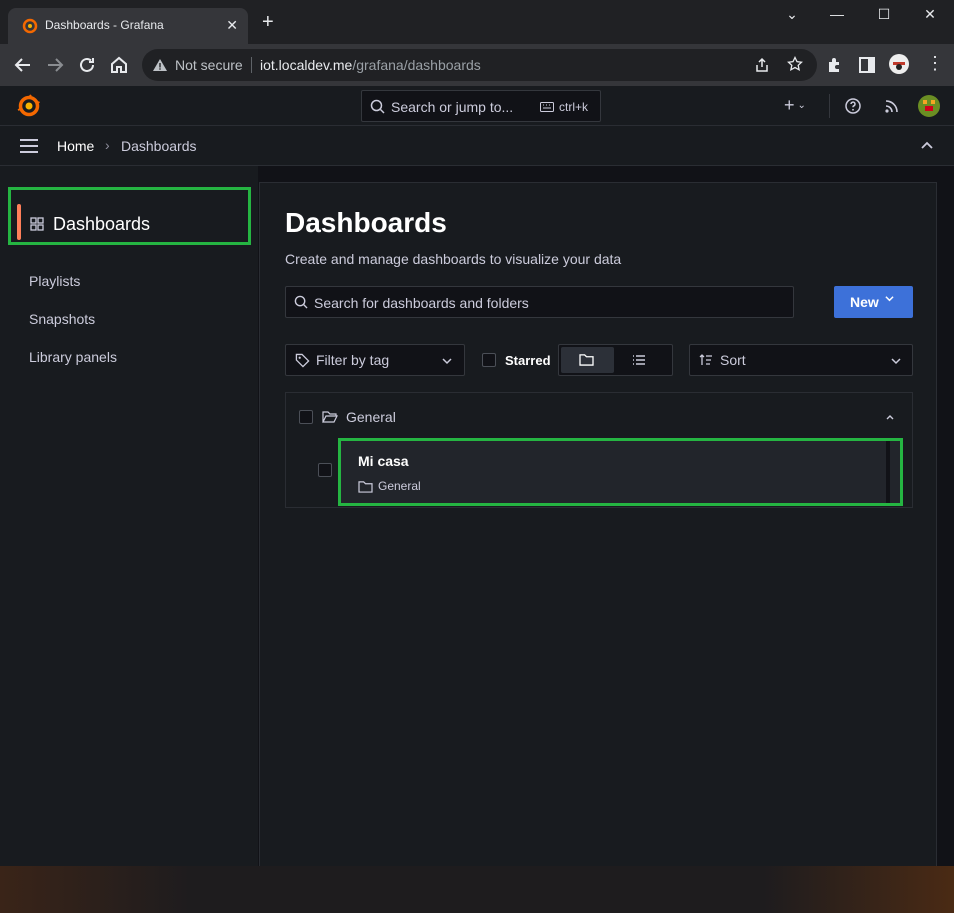  What do you see at coordinates (864, 302) in the screenshot?
I see `new-button-label: New` at bounding box center [864, 302].